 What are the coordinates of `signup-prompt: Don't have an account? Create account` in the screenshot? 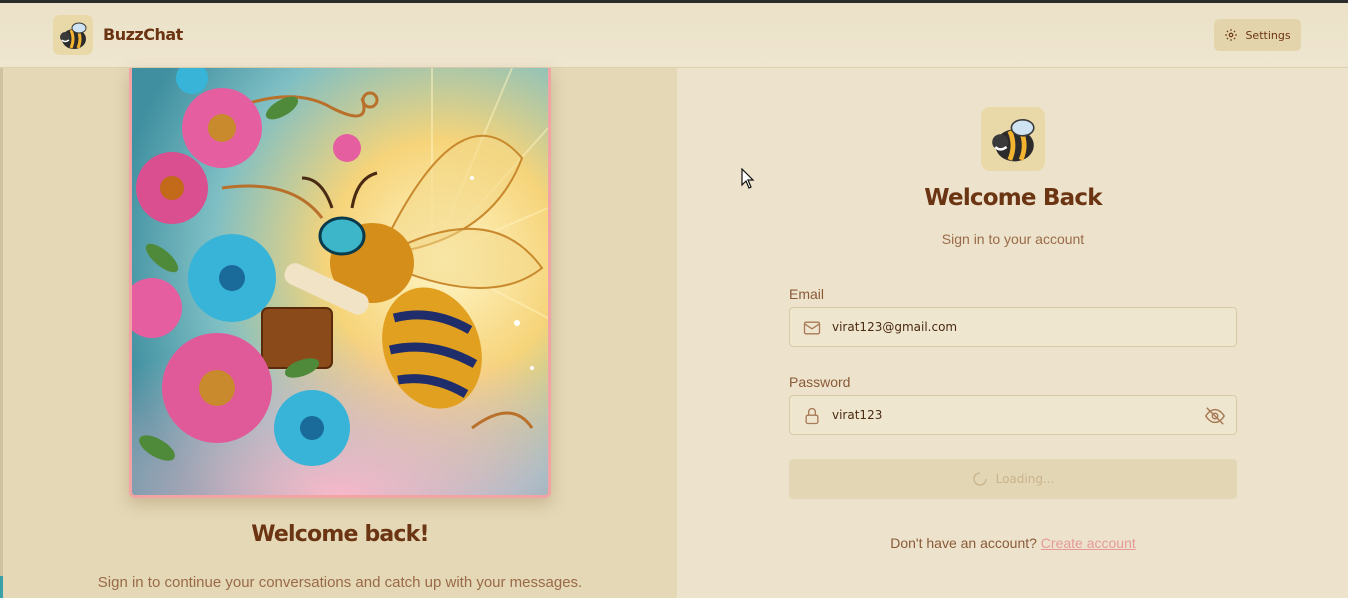 It's located at (1013, 543).